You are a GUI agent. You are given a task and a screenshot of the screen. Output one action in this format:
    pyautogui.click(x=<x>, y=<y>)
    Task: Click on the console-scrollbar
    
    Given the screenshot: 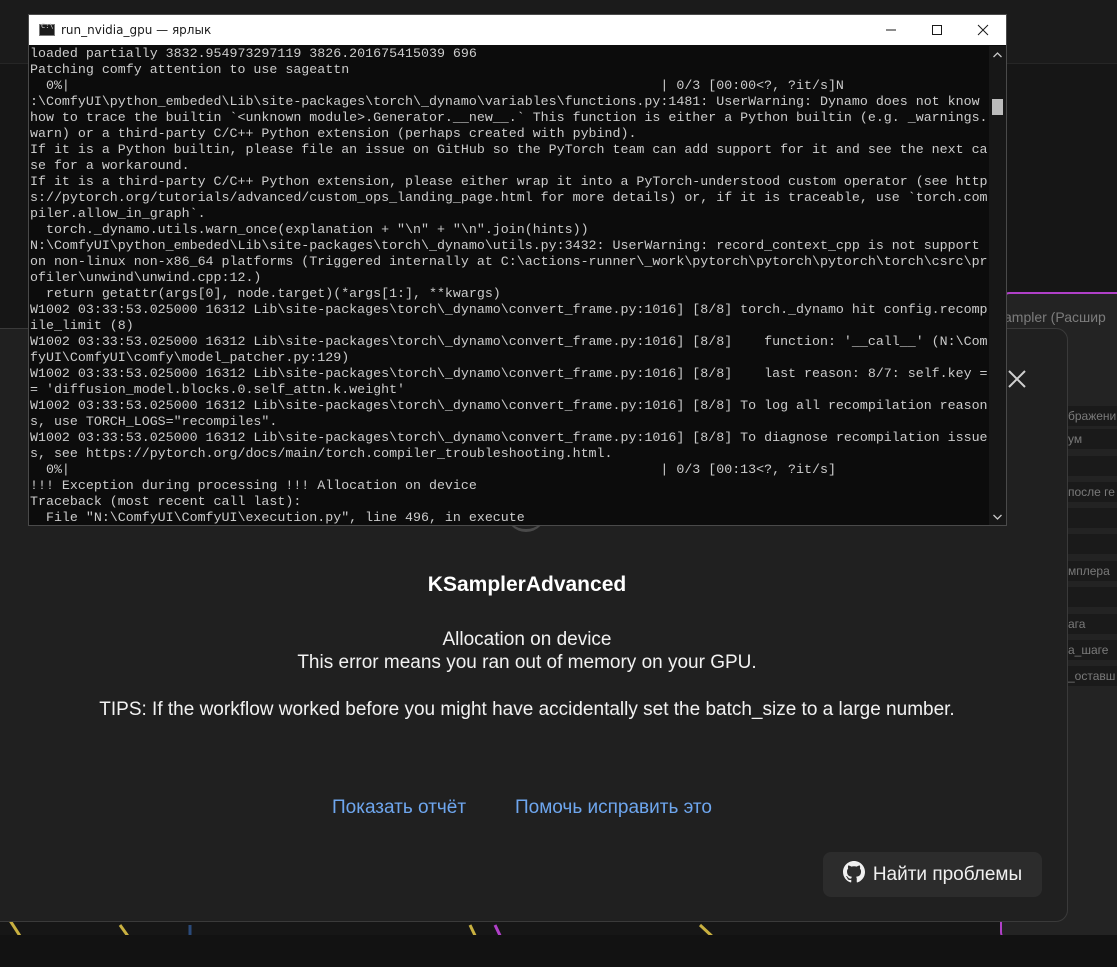 What is the action you would take?
    pyautogui.click(x=997, y=285)
    